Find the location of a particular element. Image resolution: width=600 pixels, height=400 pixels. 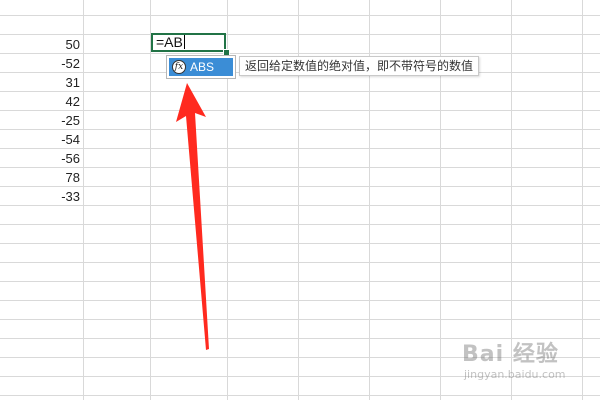

watermark: Bai 经验 jingyan.baidu.com is located at coordinates (522, 363).